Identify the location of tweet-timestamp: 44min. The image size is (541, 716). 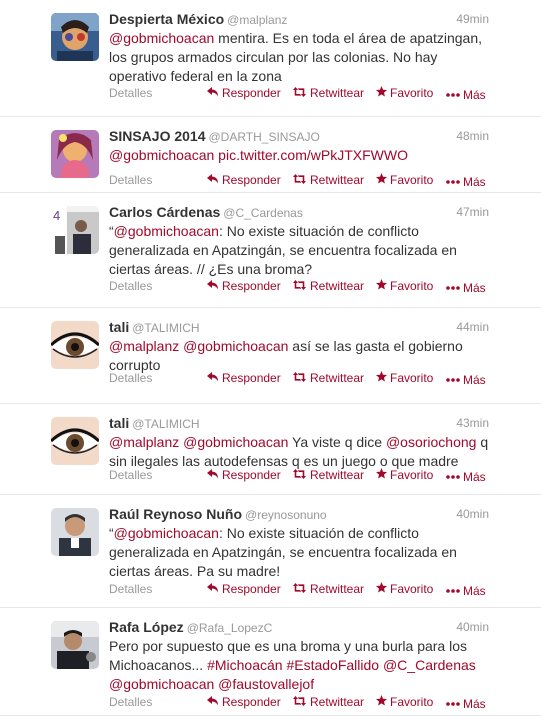
(472, 327).